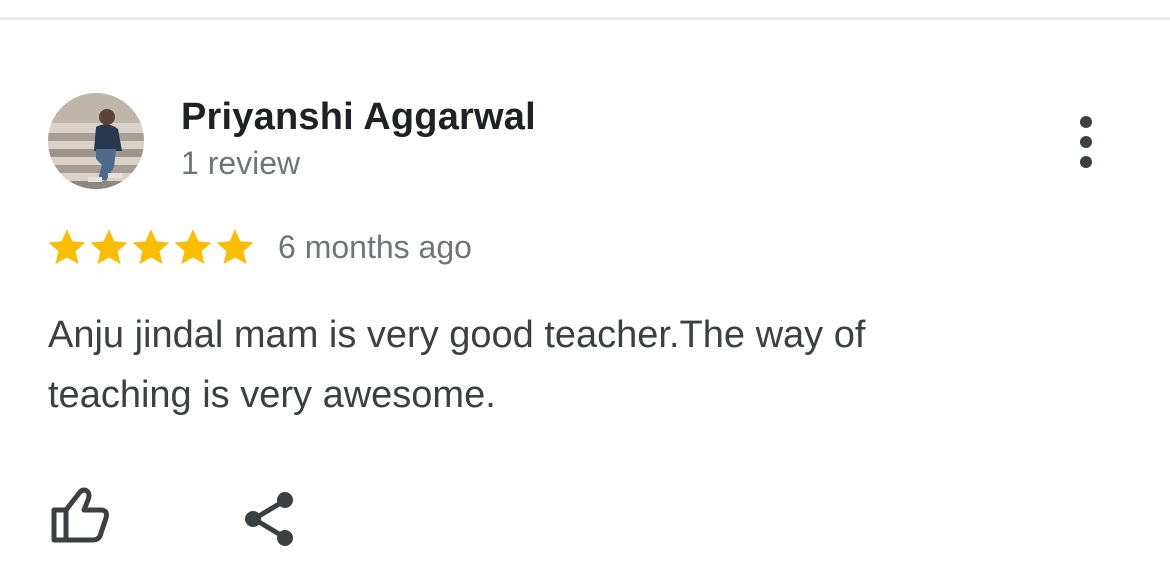 This screenshot has width=1170, height=573. I want to click on more-options-button, so click(1086, 142).